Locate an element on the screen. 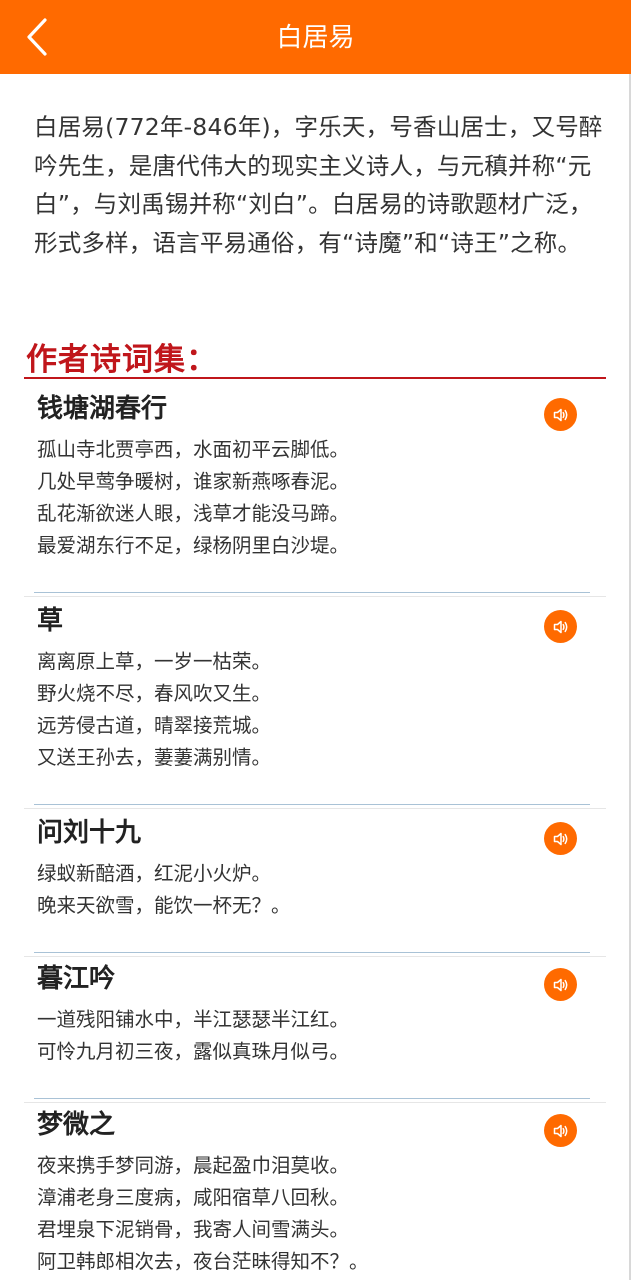 The height and width of the screenshot is (1280, 631). poem-line: 漳浦老身三度病，咸阳宿草八回秋。 is located at coordinates (193, 1197).